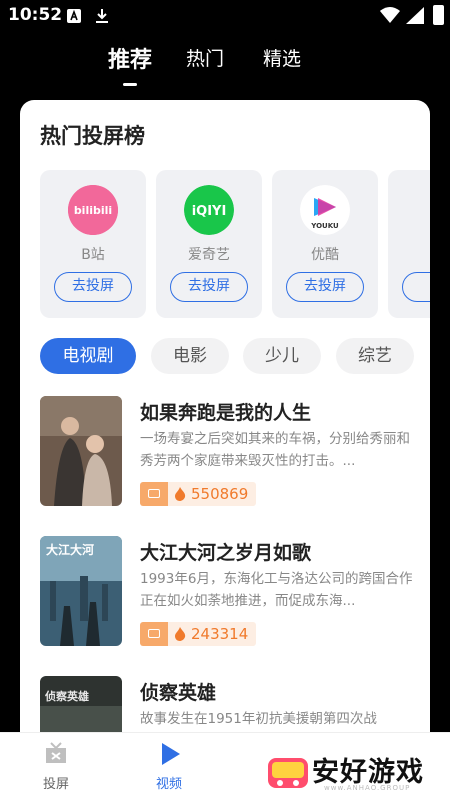  What do you see at coordinates (190, 356) in the screenshot?
I see `category-movie: 电影` at bounding box center [190, 356].